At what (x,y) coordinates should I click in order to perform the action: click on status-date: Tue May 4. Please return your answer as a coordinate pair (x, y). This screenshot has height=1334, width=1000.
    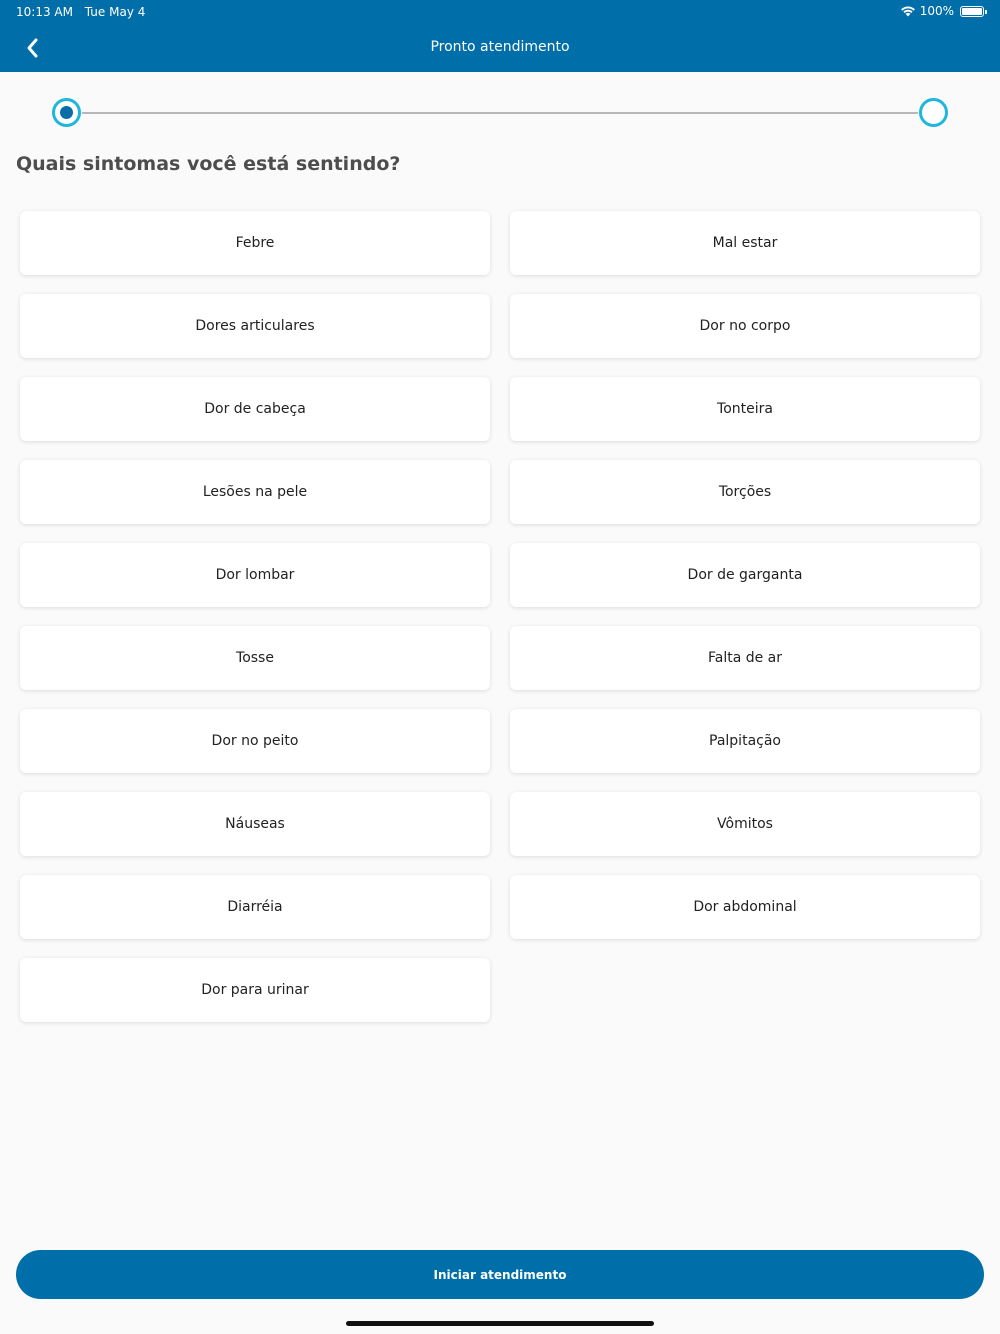
    Looking at the image, I should click on (115, 12).